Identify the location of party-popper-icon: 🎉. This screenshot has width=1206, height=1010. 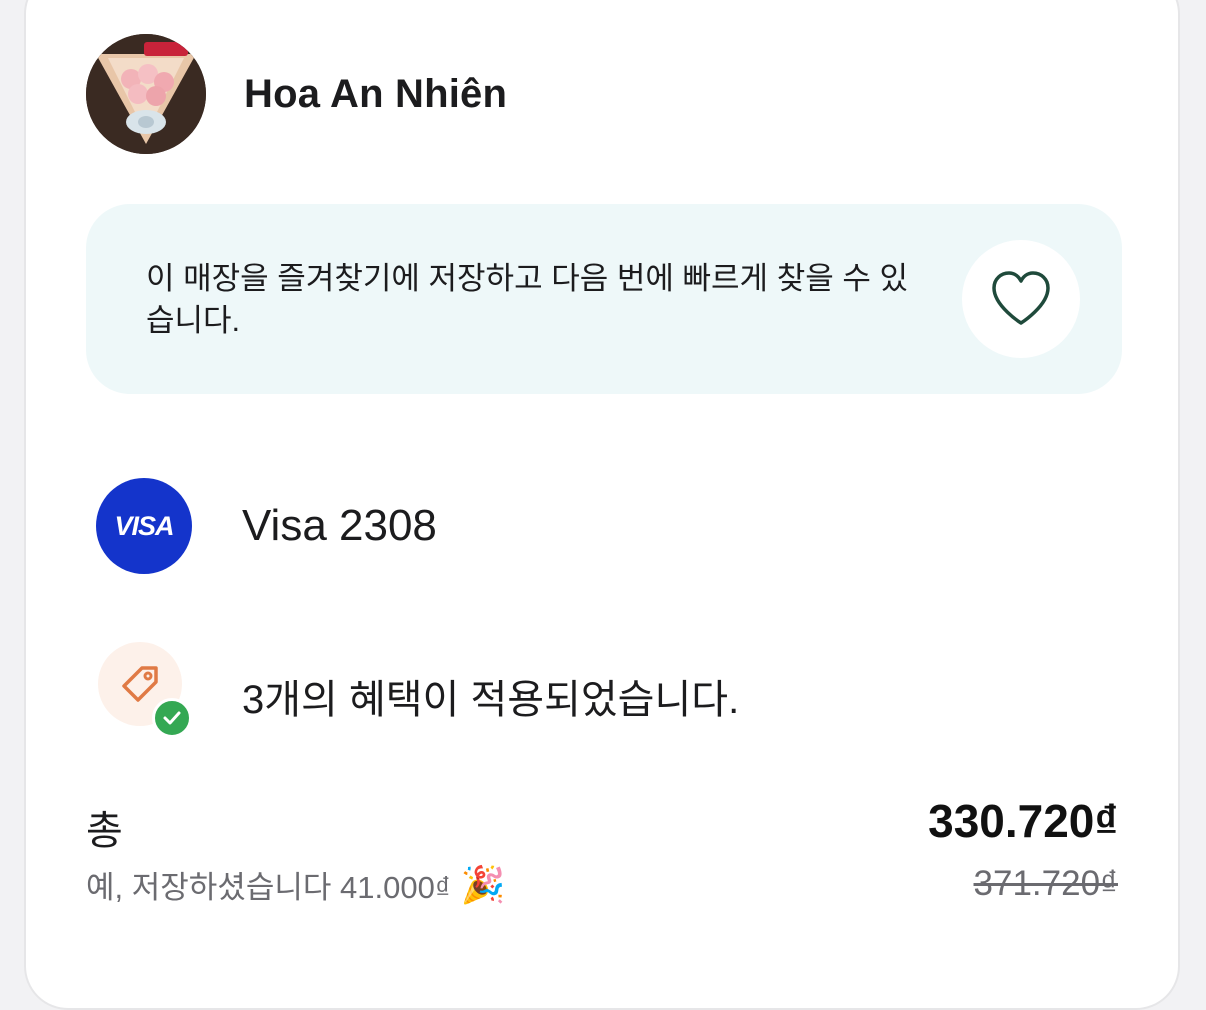
(483, 884).